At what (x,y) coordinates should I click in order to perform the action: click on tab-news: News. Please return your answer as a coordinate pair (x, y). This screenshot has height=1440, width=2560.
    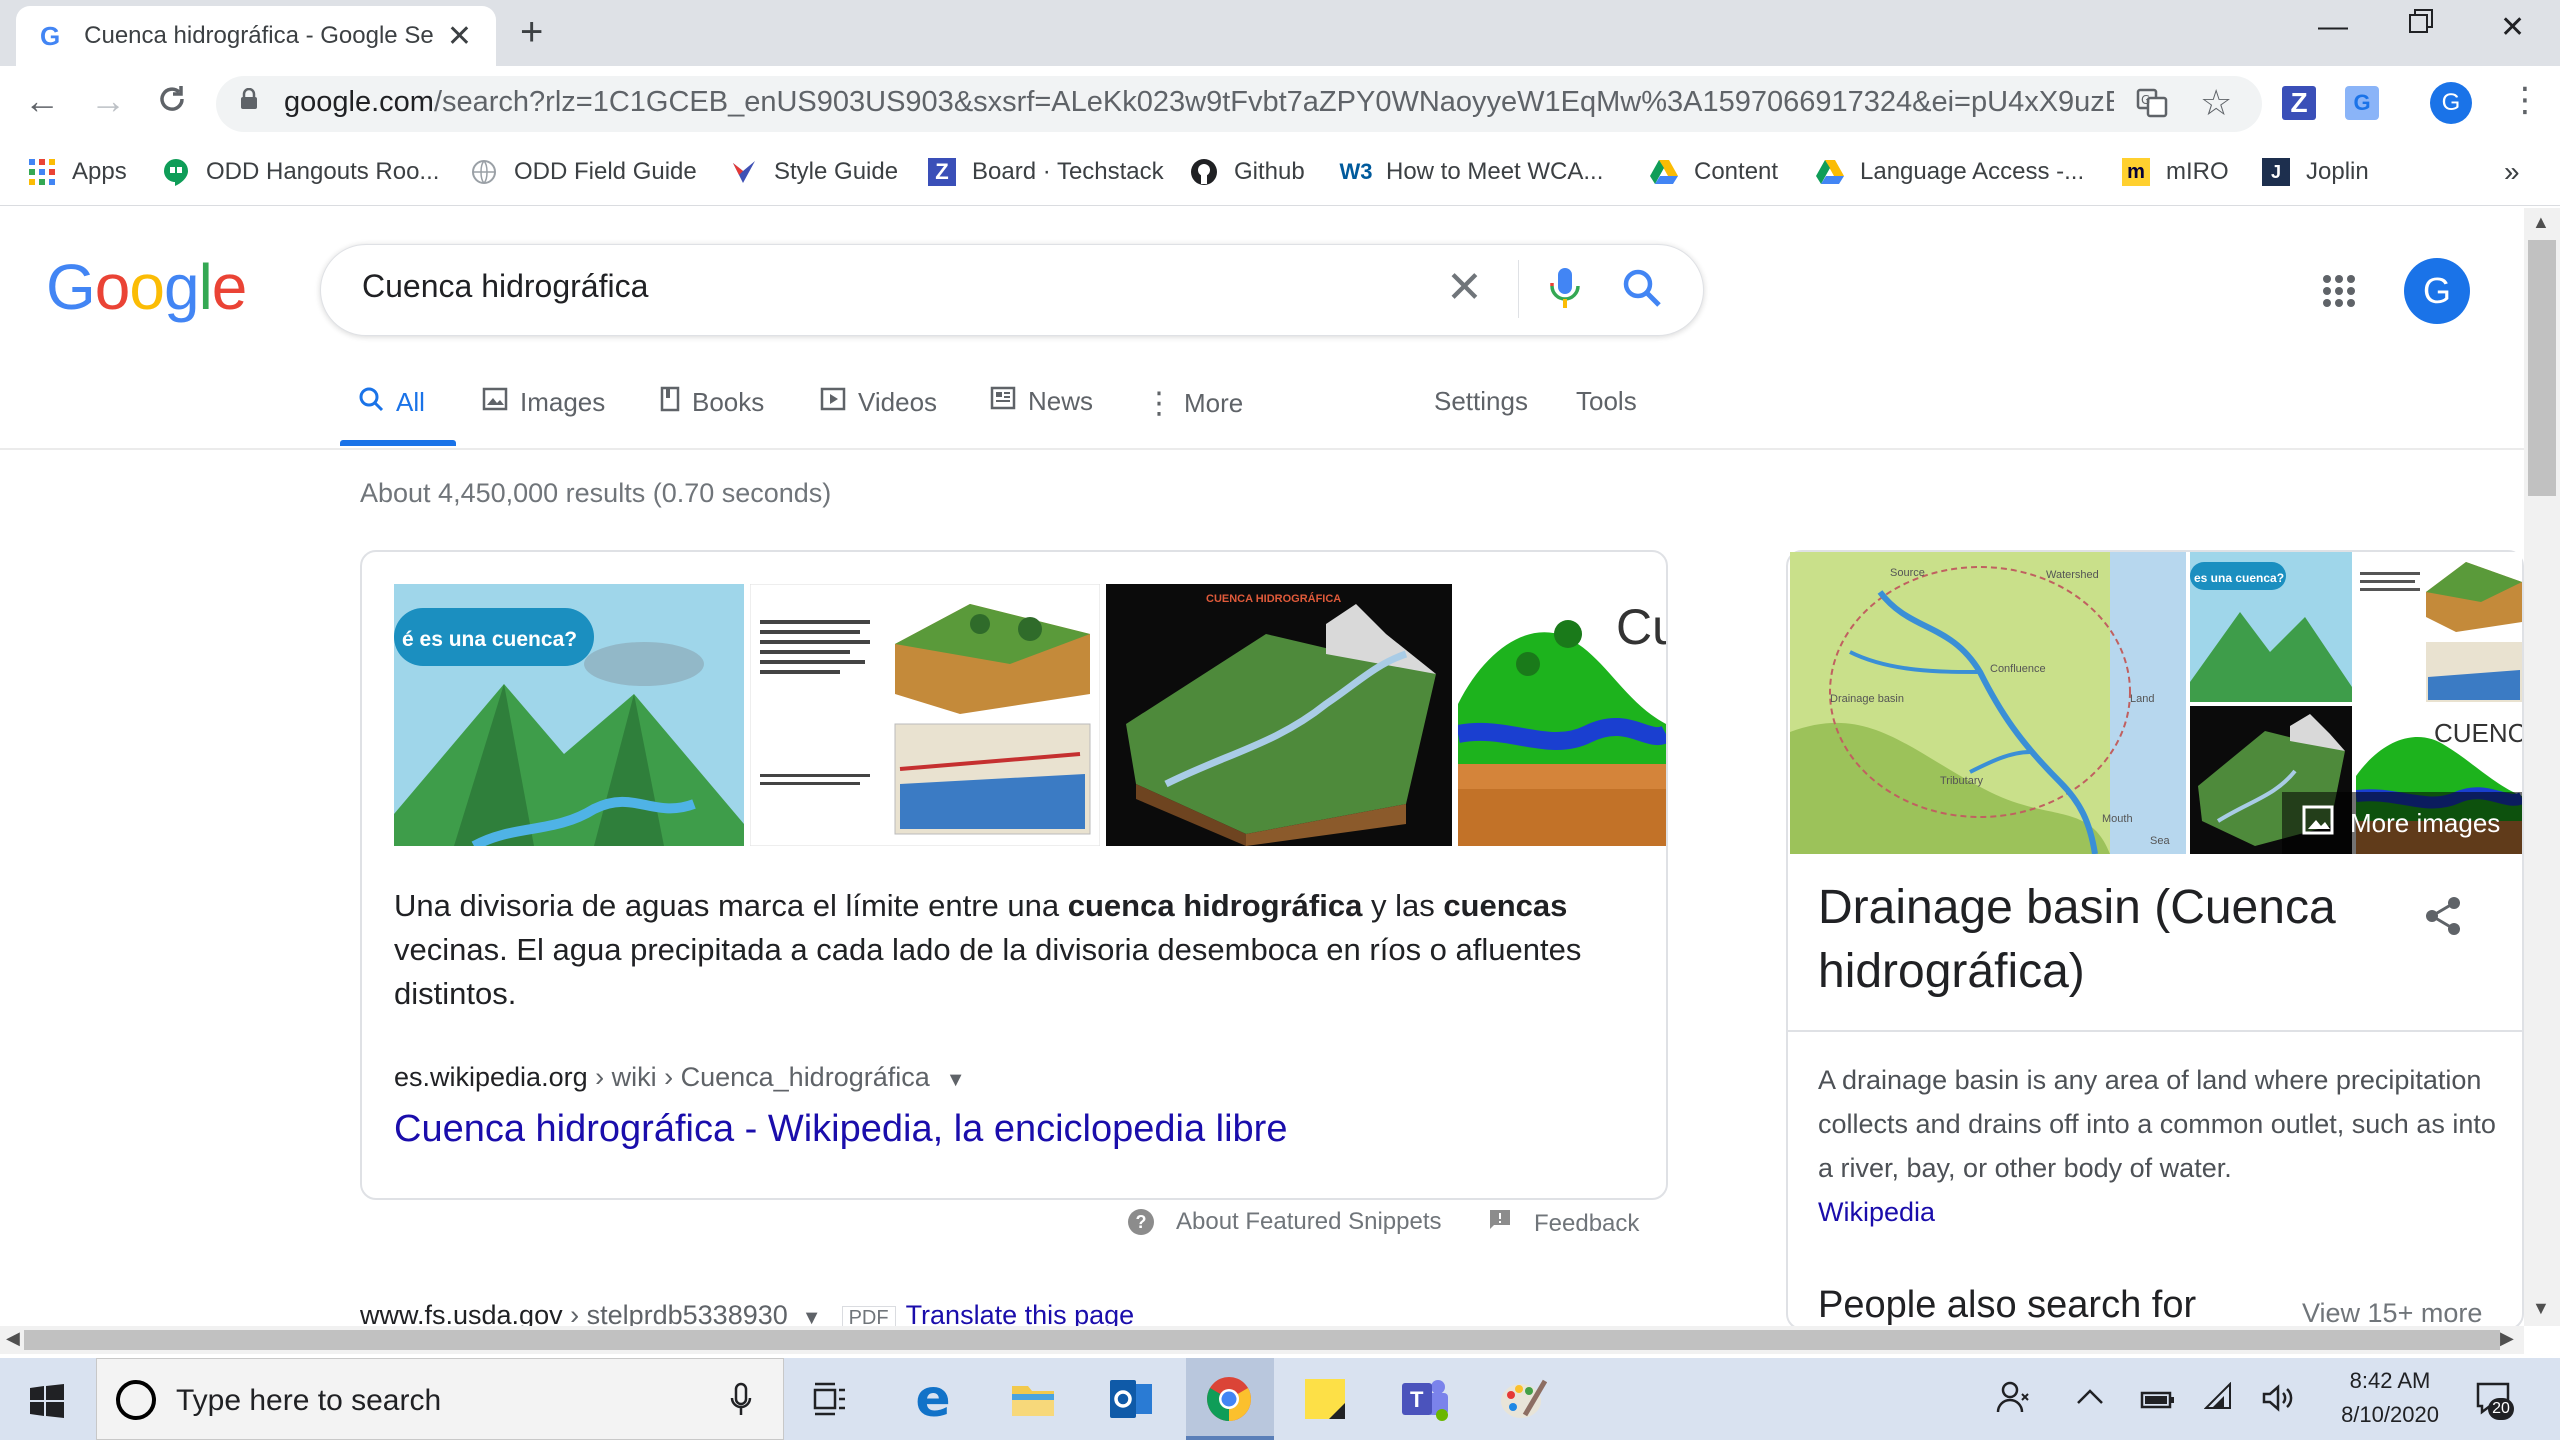
    Looking at the image, I should click on (1041, 401).